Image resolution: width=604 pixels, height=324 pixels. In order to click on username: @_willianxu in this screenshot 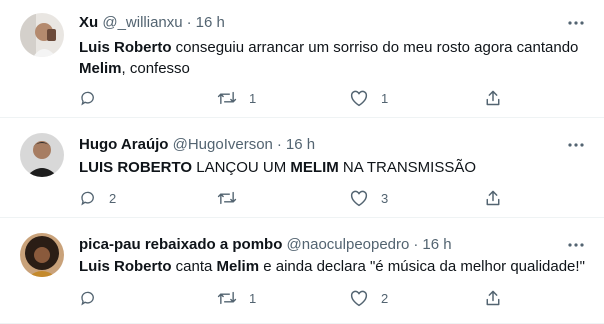, I will do `click(142, 22)`.